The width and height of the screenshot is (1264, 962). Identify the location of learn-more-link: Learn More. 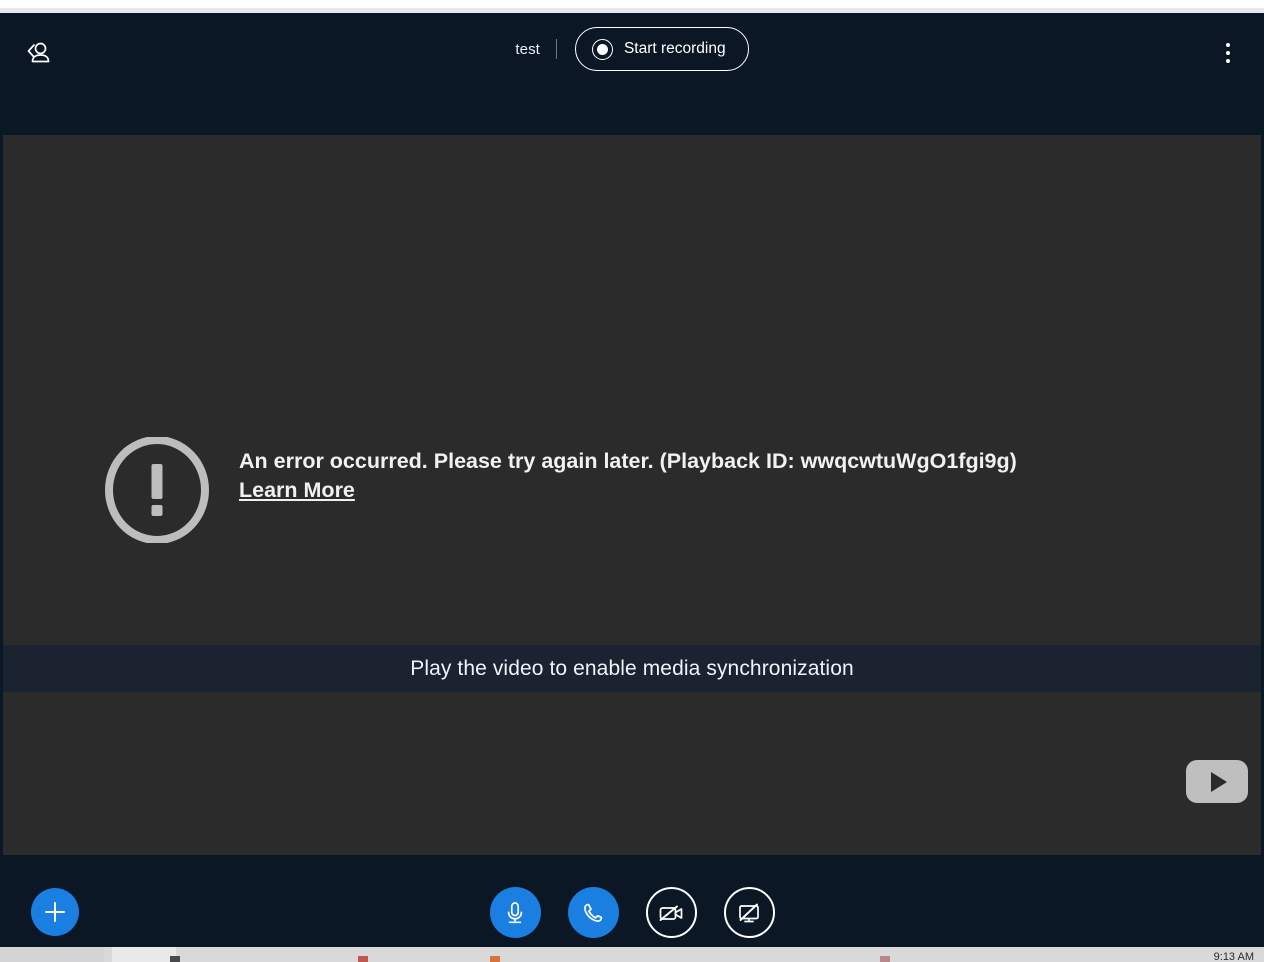
(297, 490).